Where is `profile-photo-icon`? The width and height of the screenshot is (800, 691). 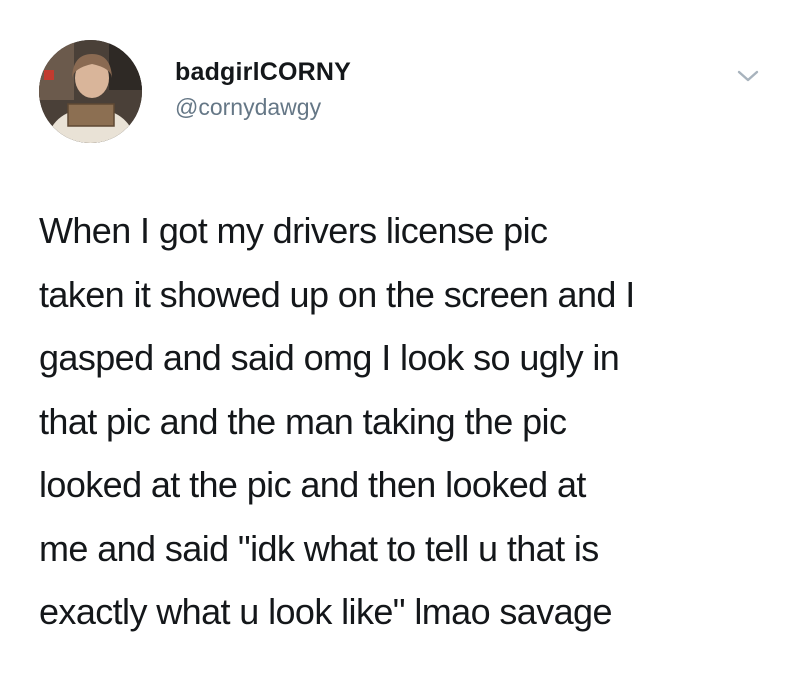 profile-photo-icon is located at coordinates (90, 91).